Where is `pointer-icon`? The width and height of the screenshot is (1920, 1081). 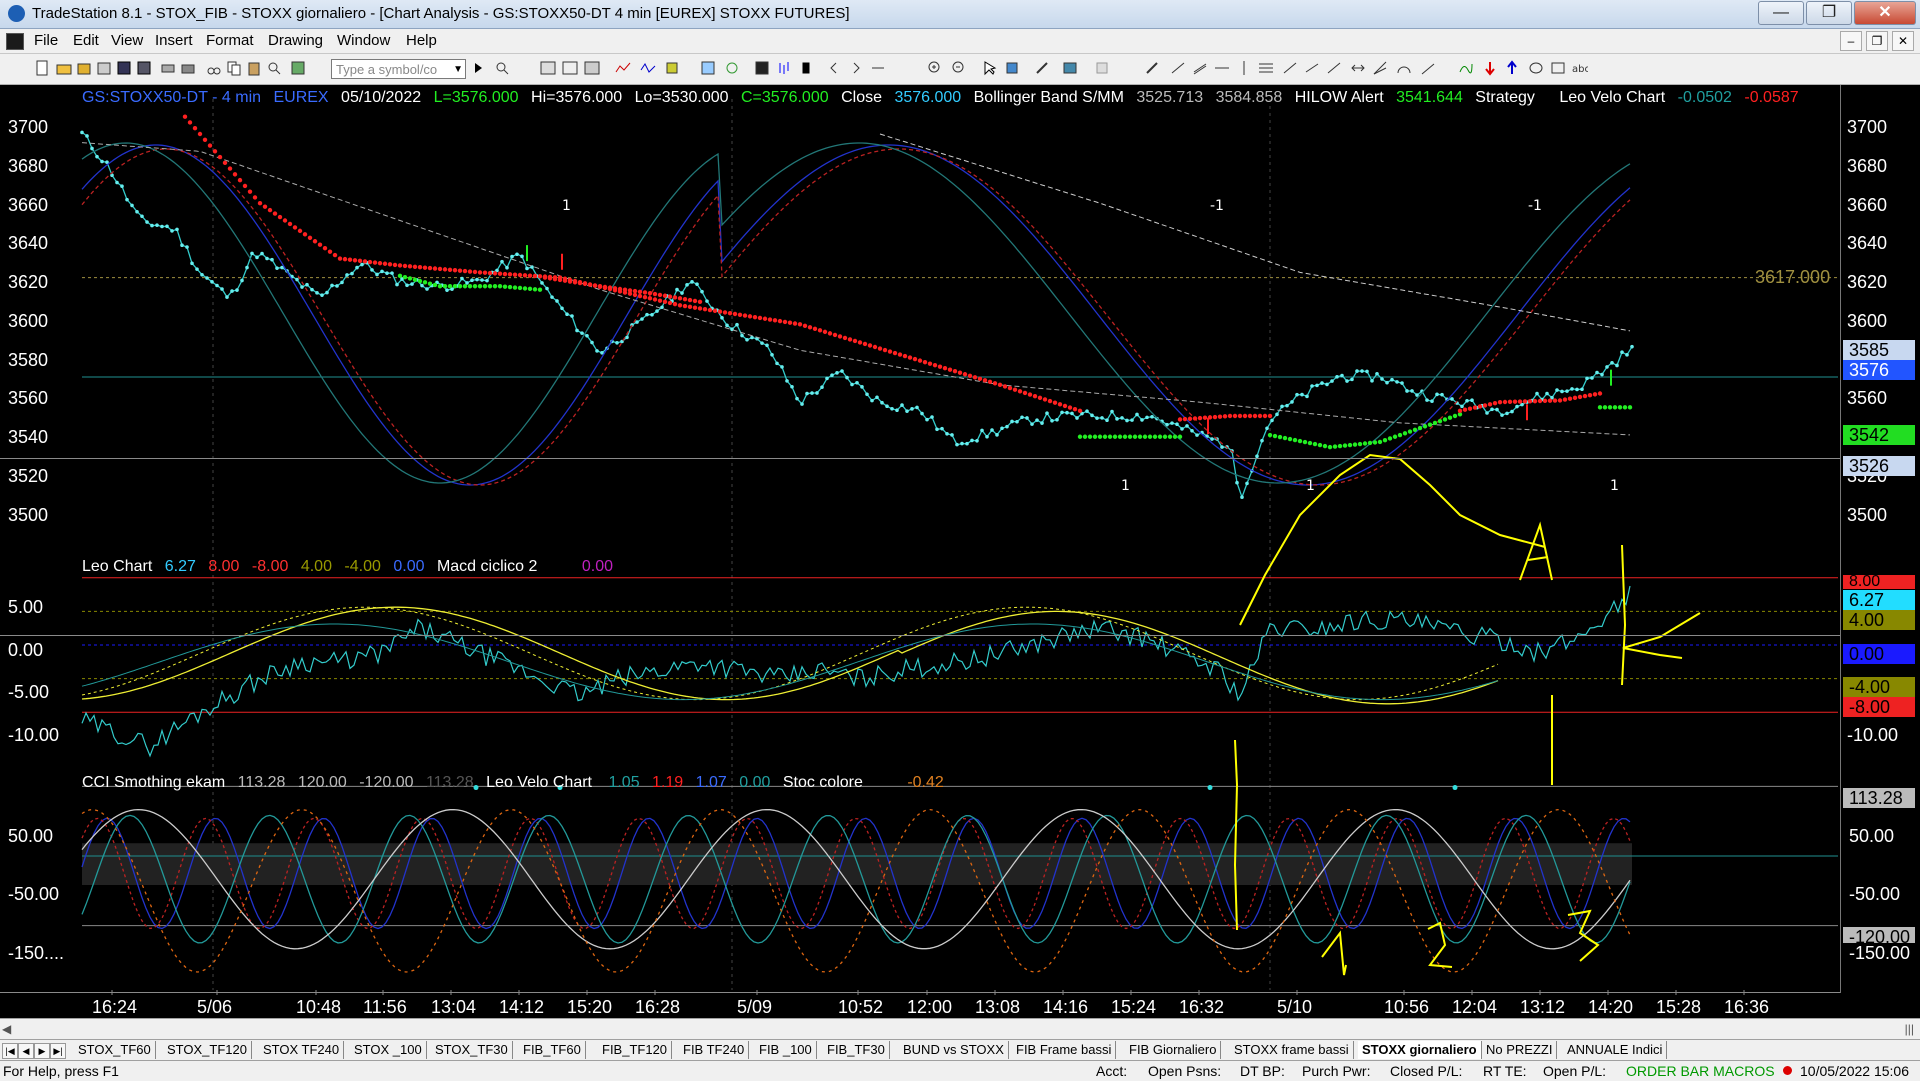 pointer-icon is located at coordinates (990, 68).